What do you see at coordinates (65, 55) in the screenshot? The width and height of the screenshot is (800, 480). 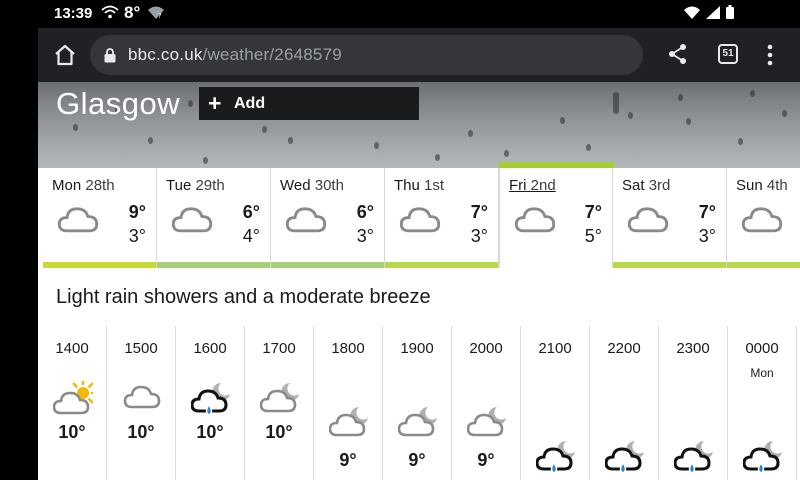 I see `home-icon` at bounding box center [65, 55].